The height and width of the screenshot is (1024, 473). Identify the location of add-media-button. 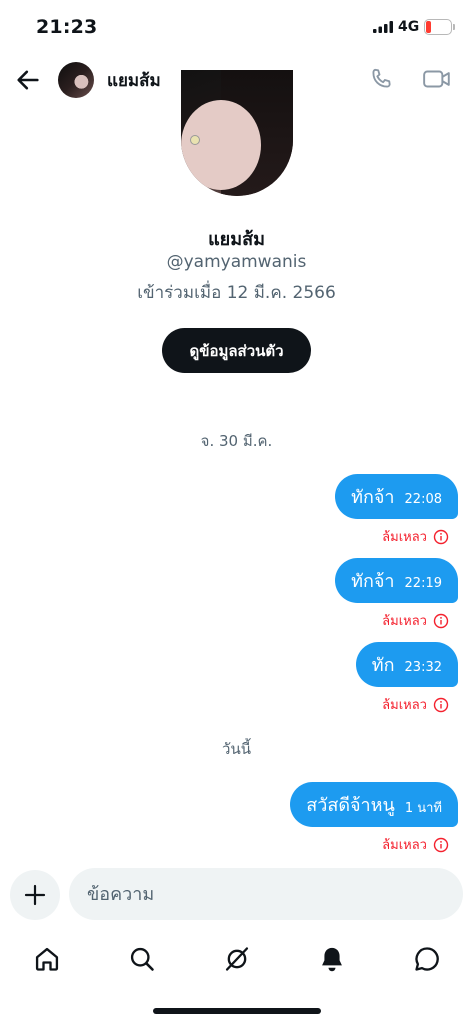
(35, 895).